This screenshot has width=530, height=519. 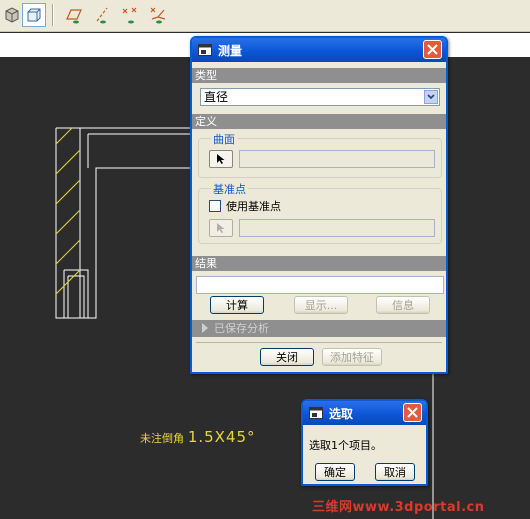 What do you see at coordinates (230, 50) in the screenshot?
I see `measure-dialog-title: 测量` at bounding box center [230, 50].